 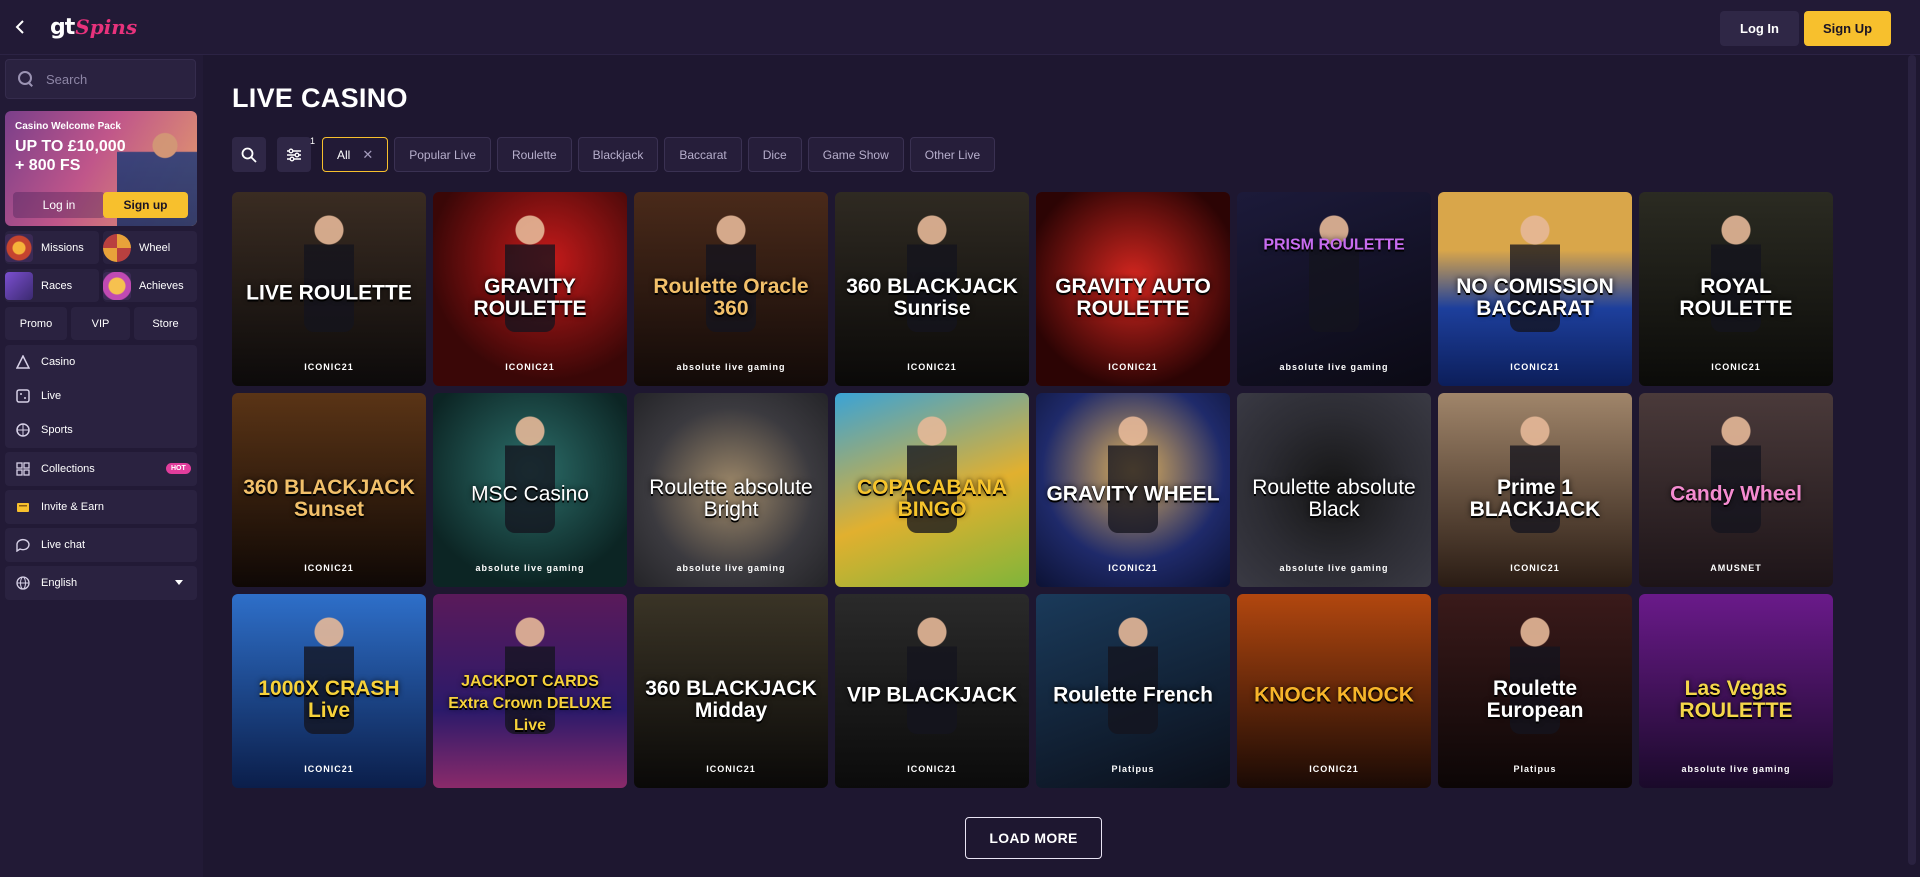 What do you see at coordinates (68, 126) in the screenshot?
I see `promo-title: Casino Welcome Pack` at bounding box center [68, 126].